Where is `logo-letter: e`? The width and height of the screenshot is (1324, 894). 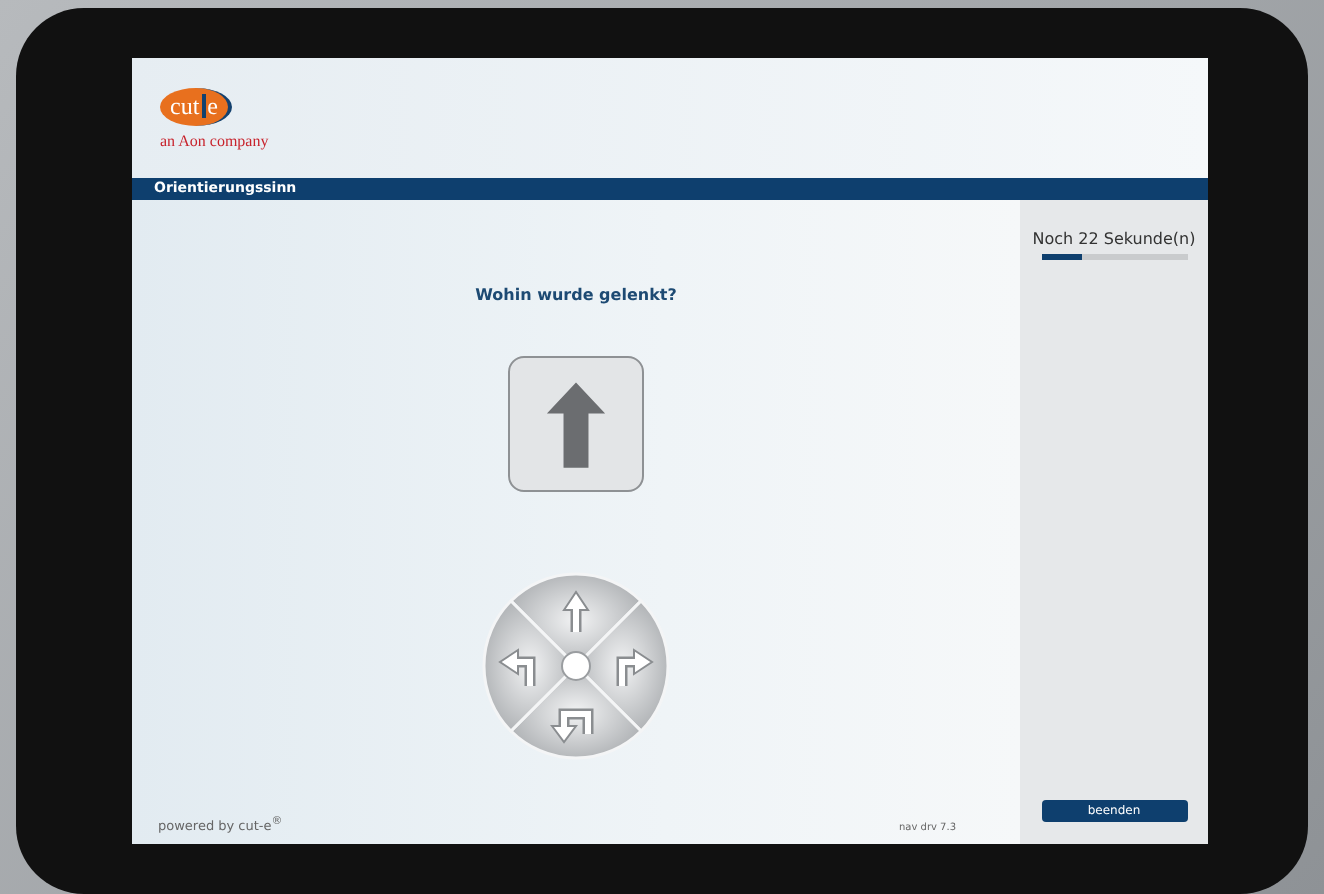
logo-letter: e is located at coordinates (209, 106).